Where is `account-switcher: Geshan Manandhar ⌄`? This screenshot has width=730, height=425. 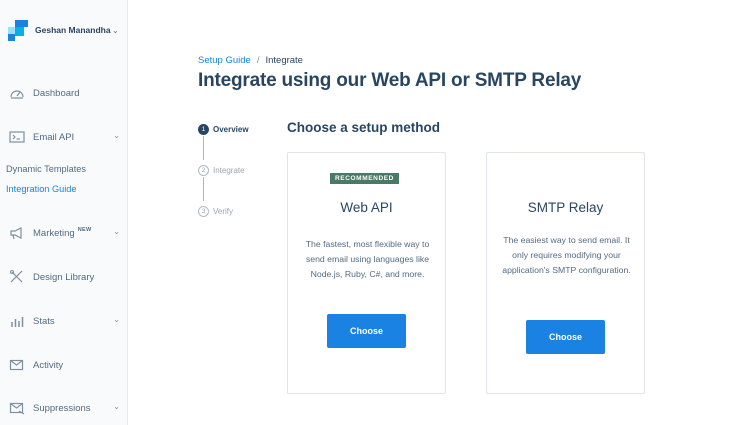
account-switcher: Geshan Manandhar ⌄ is located at coordinates (67, 30).